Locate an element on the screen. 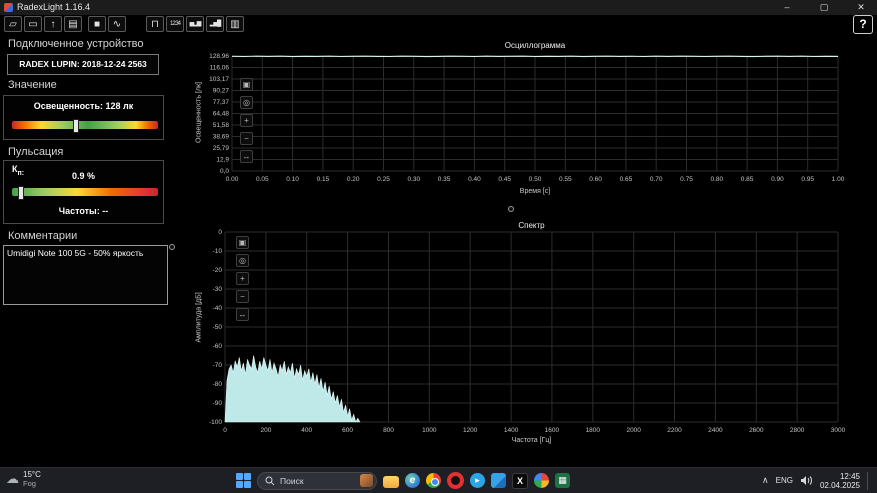  chrome-icon is located at coordinates (433, 480).